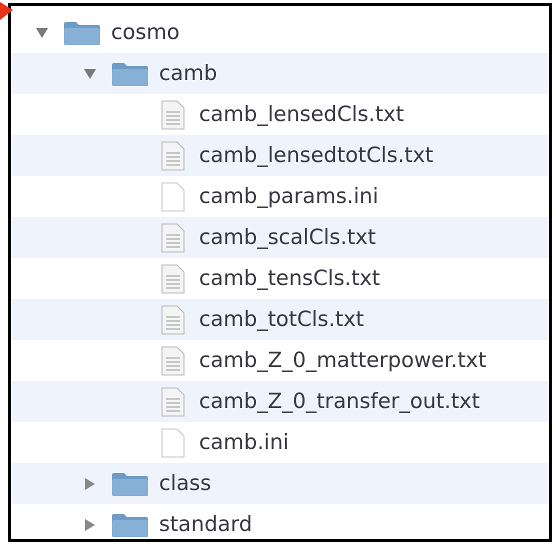 The width and height of the screenshot is (556, 544). Describe the element at coordinates (188, 74) in the screenshot. I see `folder-name: camb` at that location.